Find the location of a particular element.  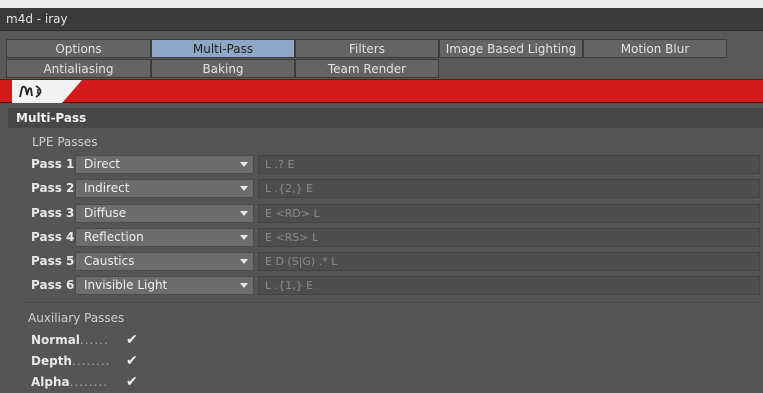

pass-row: Pass 5 Caustics E D (S|G) .* L is located at coordinates (381, 262).